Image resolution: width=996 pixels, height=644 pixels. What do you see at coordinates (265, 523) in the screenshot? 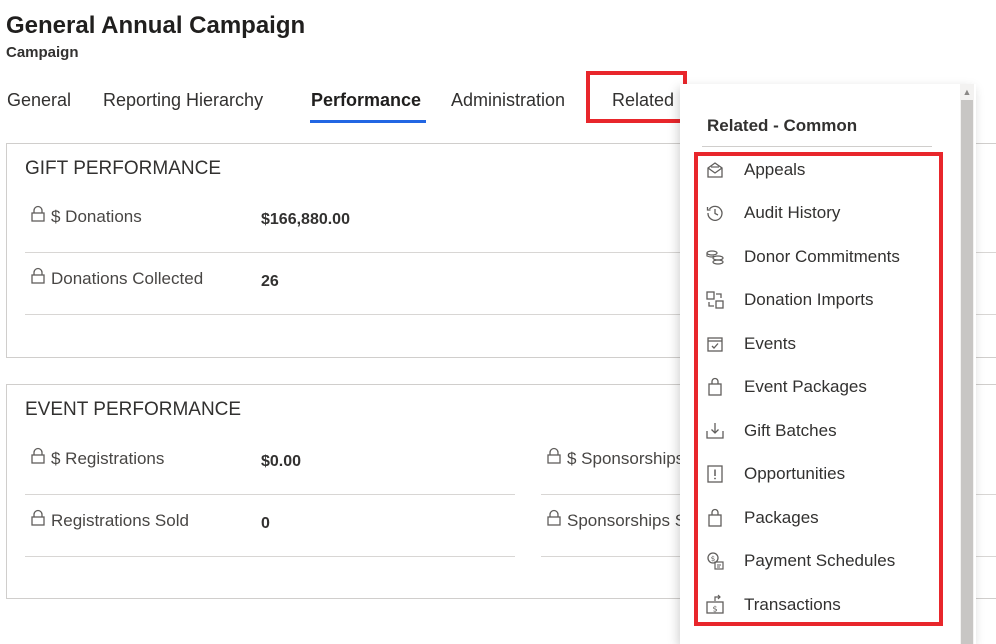
I see `field-value: 0` at bounding box center [265, 523].